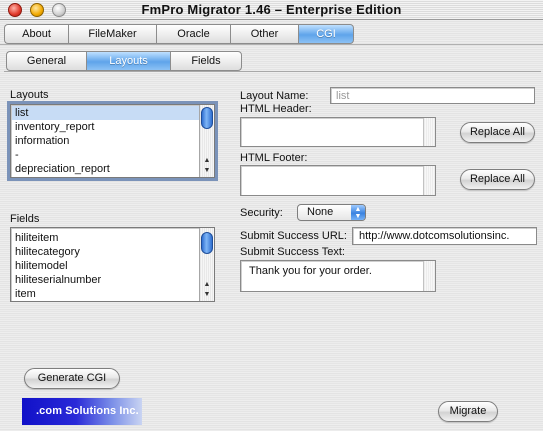  Describe the element at coordinates (82, 411) in the screenshot. I see `company-logo: .com Solutions Inc.` at that location.